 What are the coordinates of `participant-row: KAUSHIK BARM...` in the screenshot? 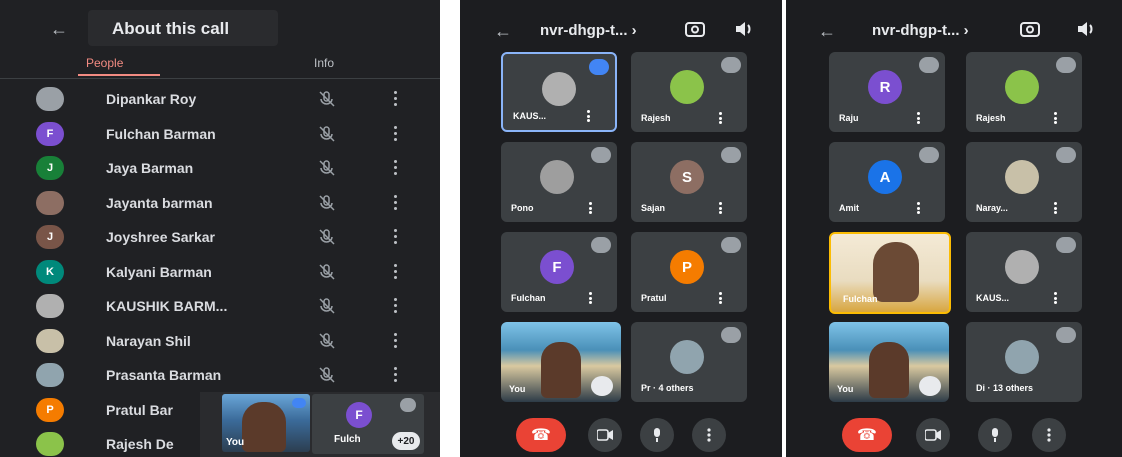 It's located at (220, 306).